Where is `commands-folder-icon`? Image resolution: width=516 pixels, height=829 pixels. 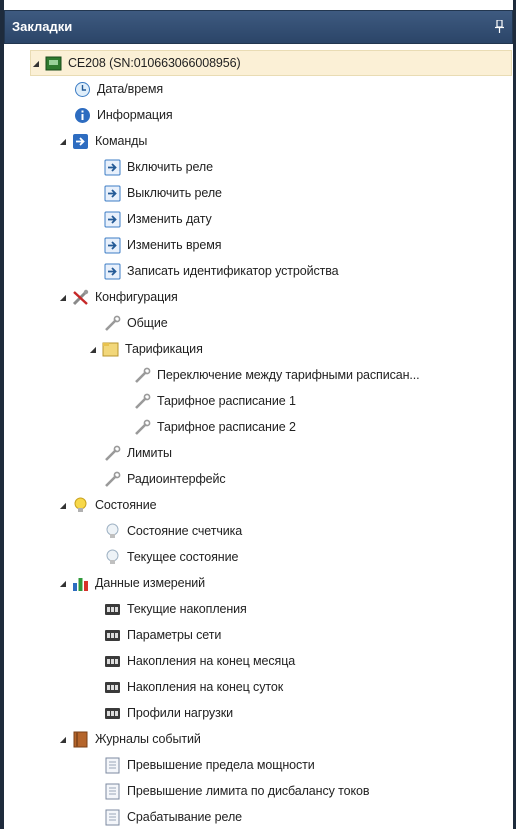 commands-folder-icon is located at coordinates (80, 141).